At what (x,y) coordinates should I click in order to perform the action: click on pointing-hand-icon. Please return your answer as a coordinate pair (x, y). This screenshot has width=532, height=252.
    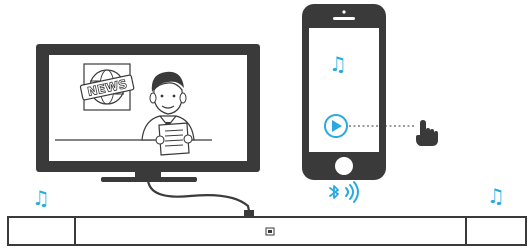
    Looking at the image, I should click on (427, 133).